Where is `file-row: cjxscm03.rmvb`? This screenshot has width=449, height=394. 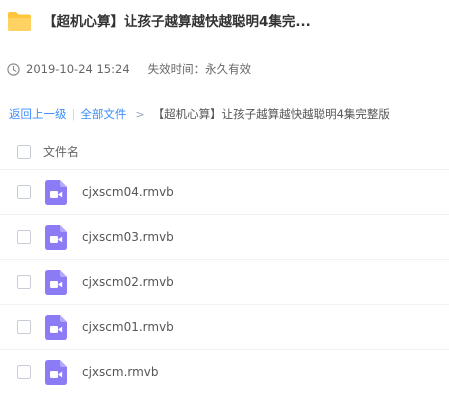
file-row: cjxscm03.rmvb is located at coordinates (224, 236).